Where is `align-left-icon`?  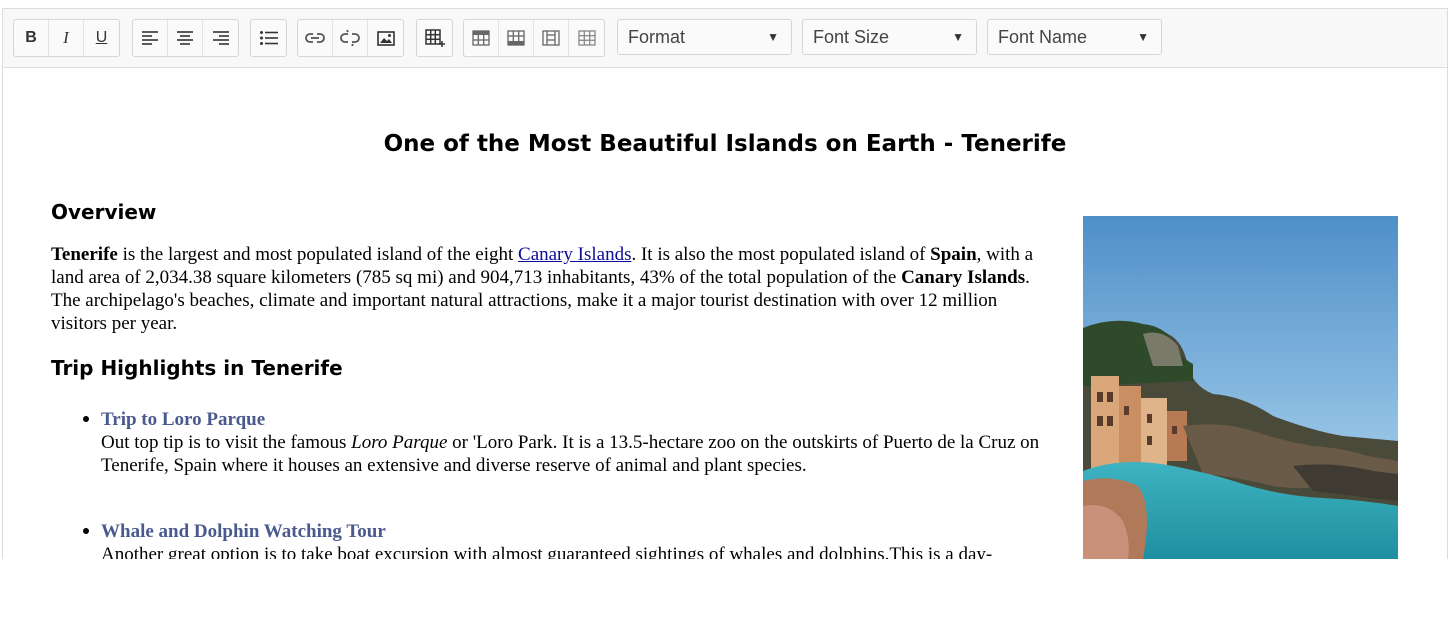
align-left-icon is located at coordinates (150, 38).